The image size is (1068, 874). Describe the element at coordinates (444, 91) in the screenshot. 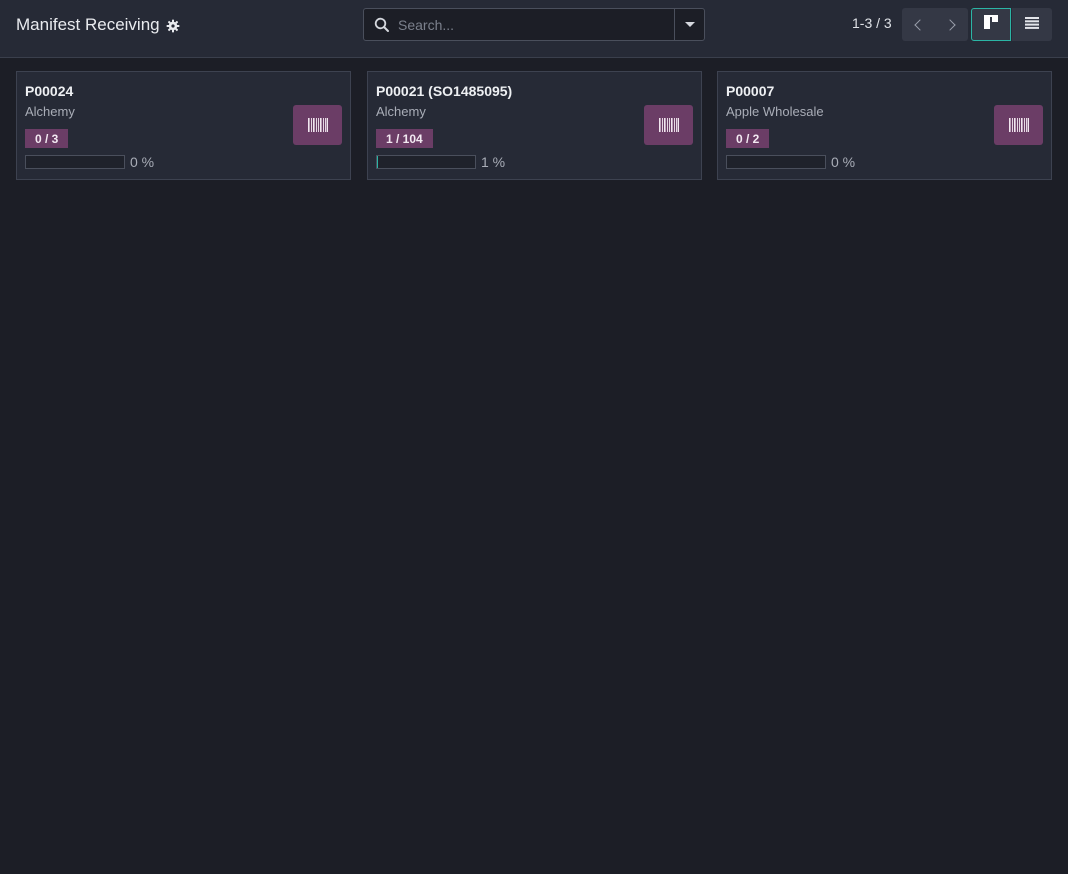

I see `card-title: P00021 (SO1485095)` at that location.